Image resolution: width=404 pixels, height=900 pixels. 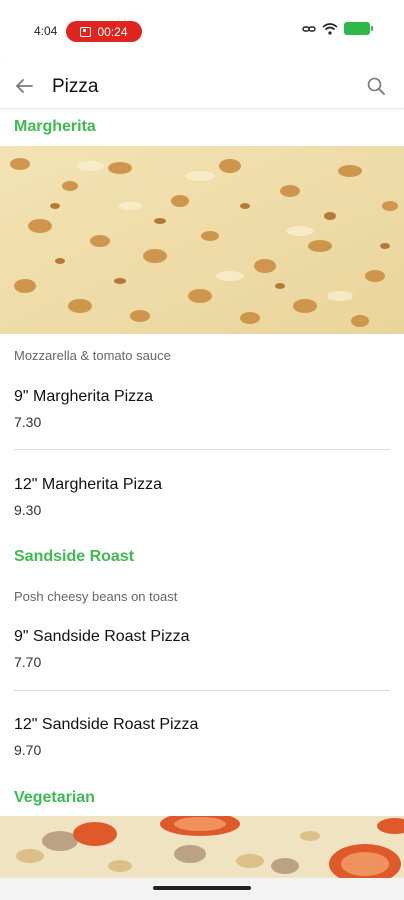 I want to click on battery-icon, so click(x=358, y=28).